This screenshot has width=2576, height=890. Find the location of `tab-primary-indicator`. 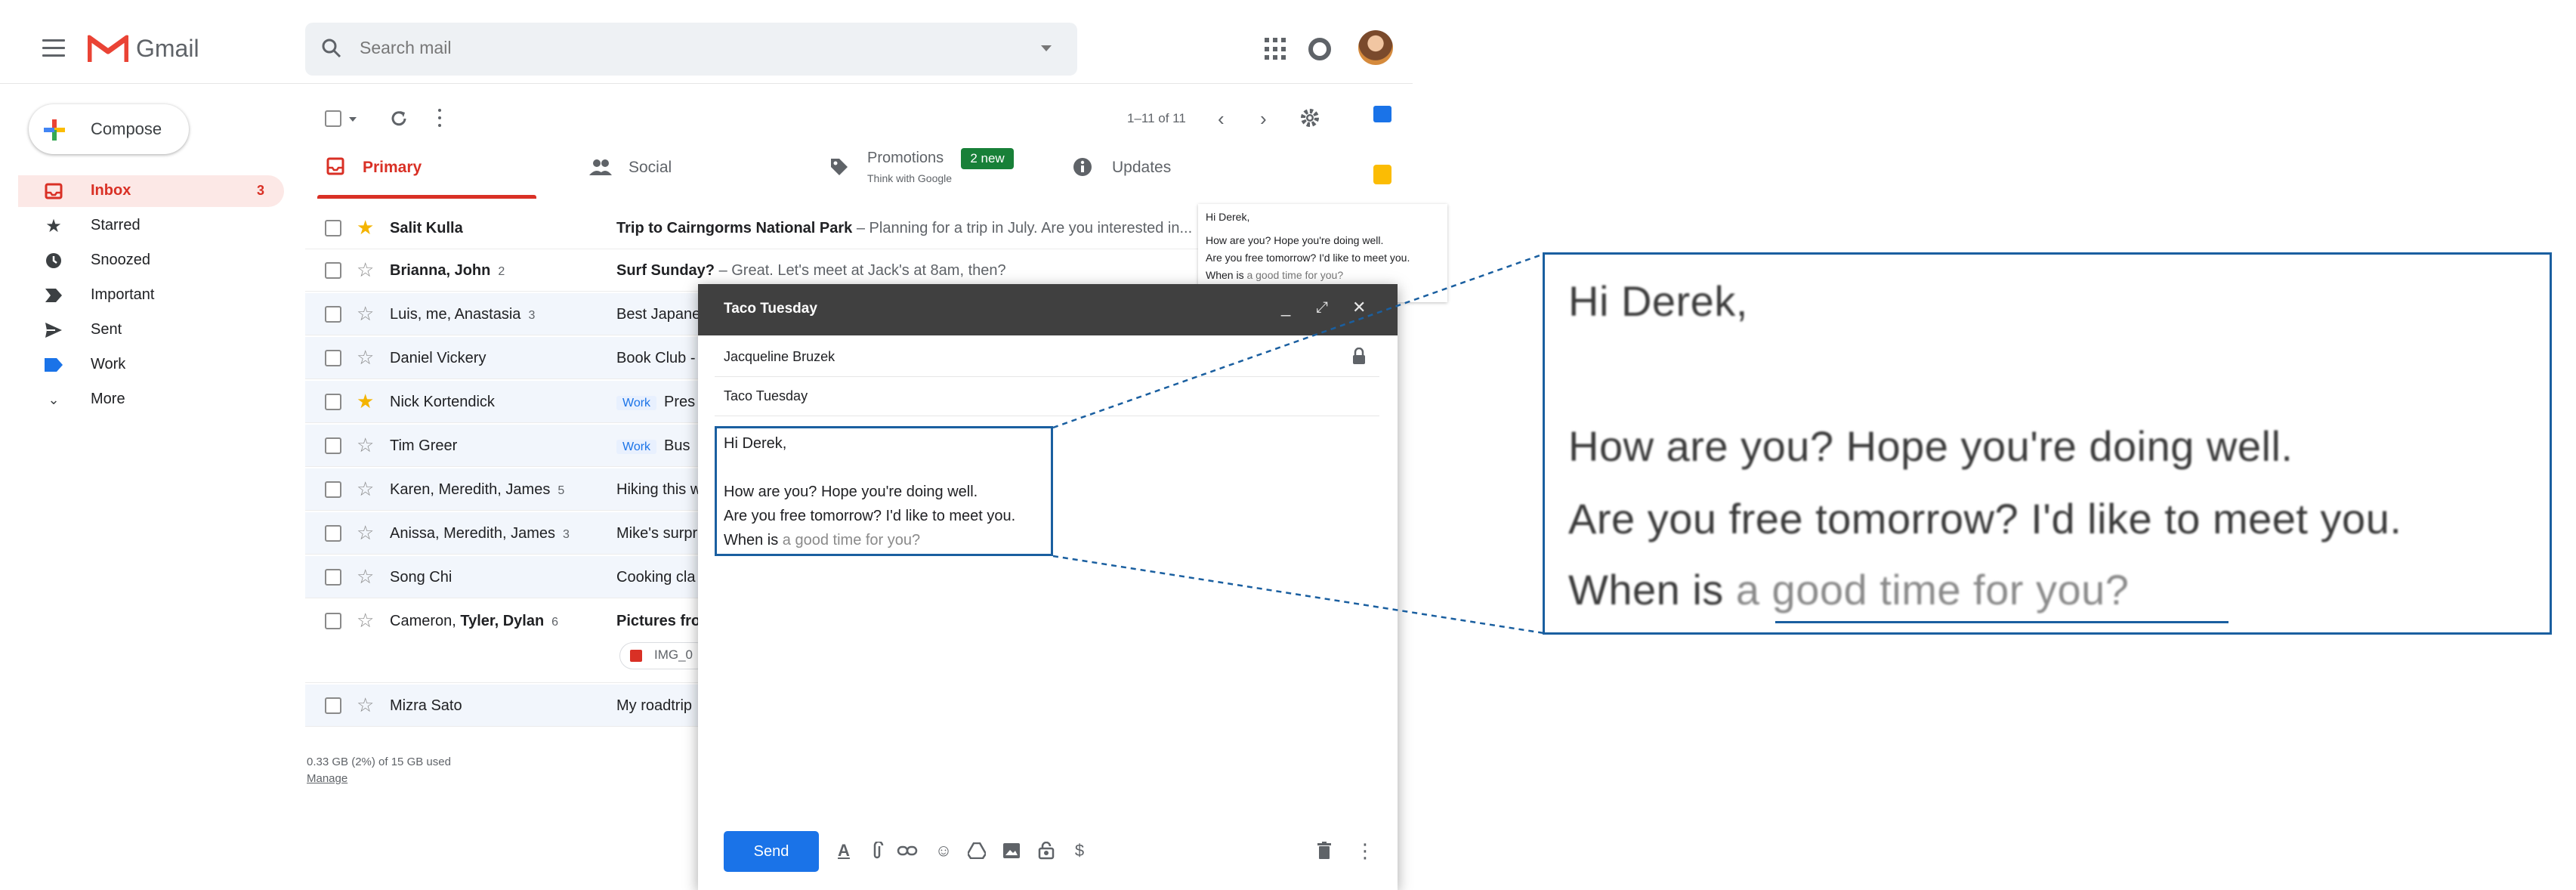

tab-primary-indicator is located at coordinates (426, 197).